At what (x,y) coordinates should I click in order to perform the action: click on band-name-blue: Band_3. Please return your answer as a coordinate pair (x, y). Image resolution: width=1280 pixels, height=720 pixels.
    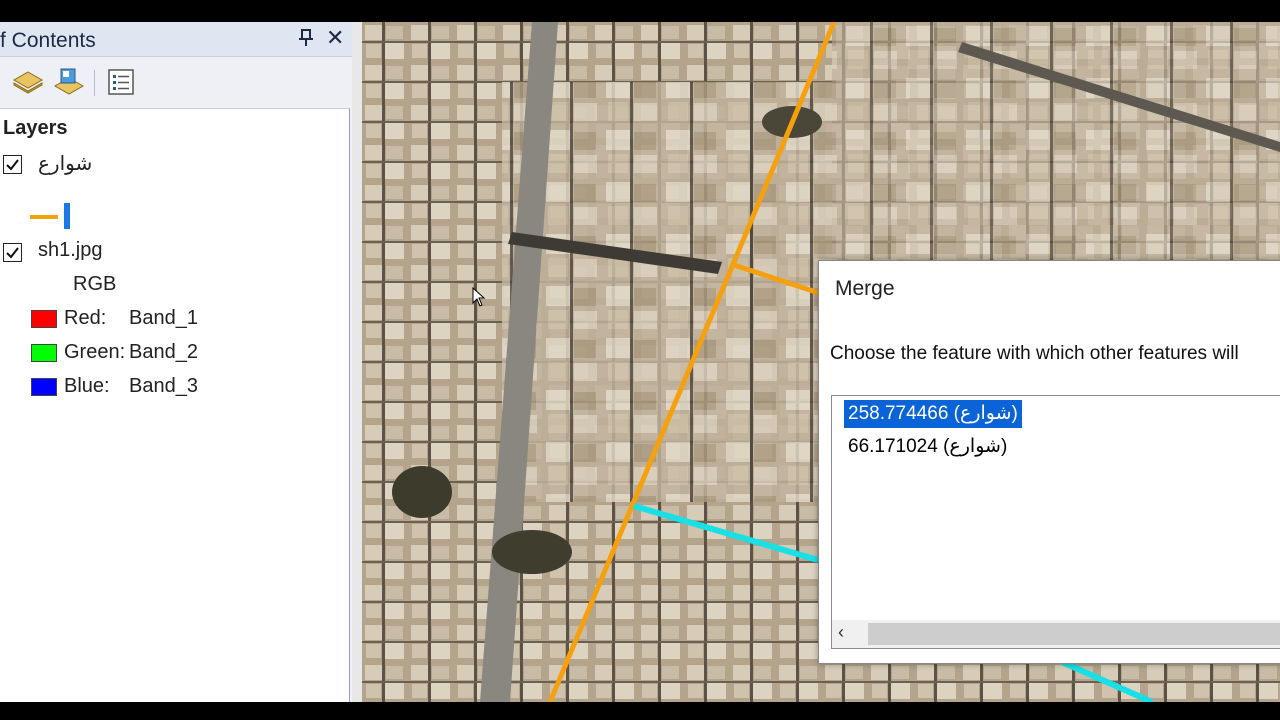
    Looking at the image, I should click on (163, 386).